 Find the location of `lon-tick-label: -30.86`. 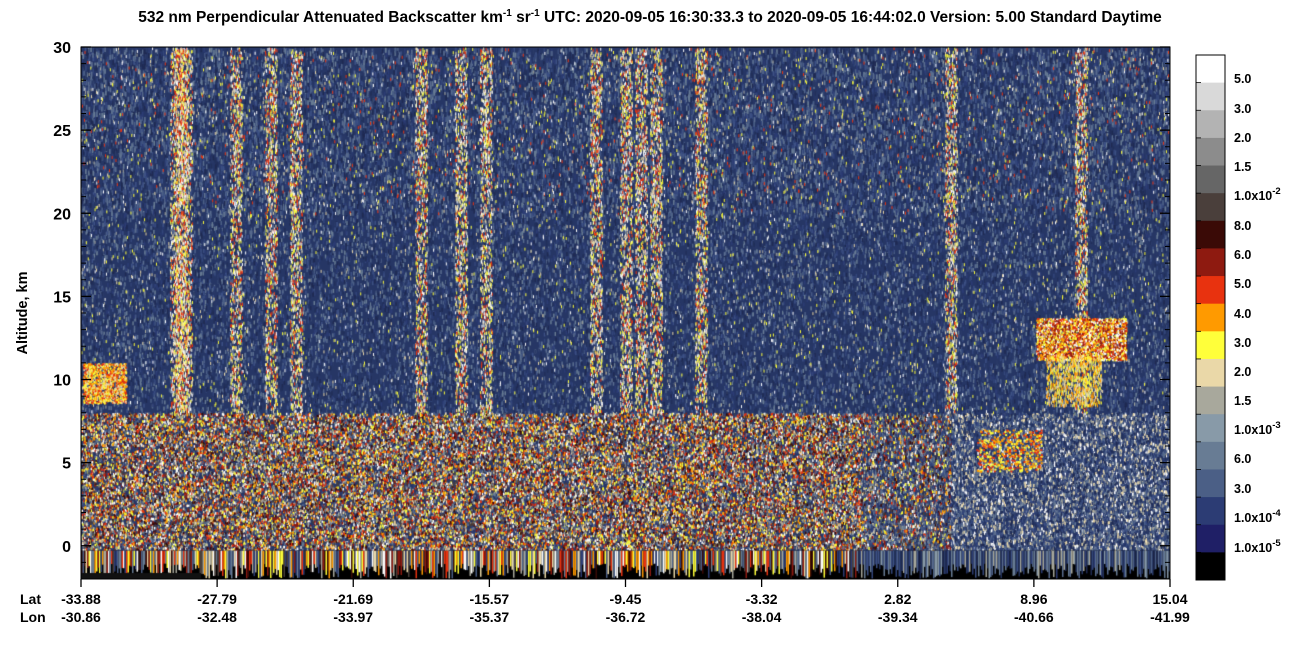

lon-tick-label: -30.86 is located at coordinates (81, 617).